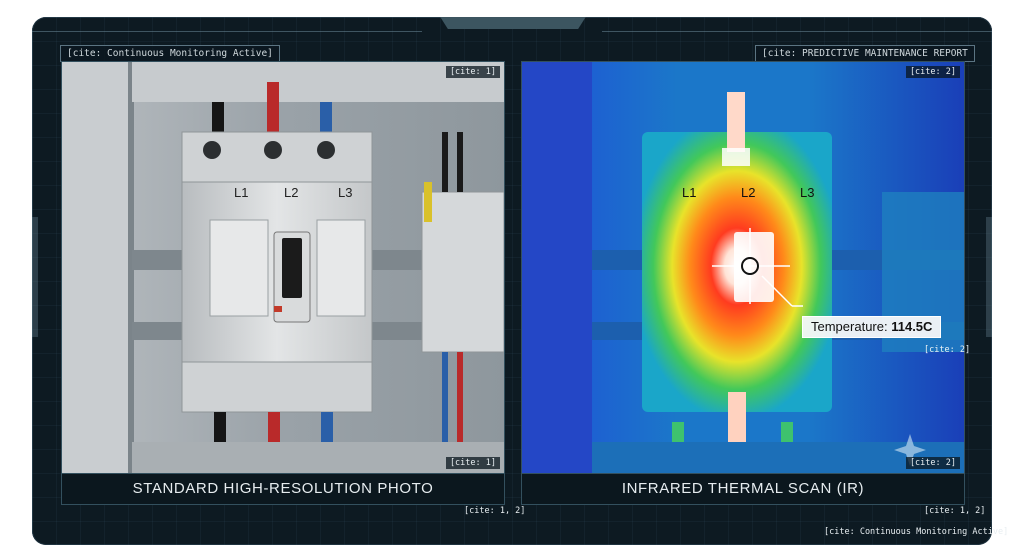 The image size is (1024, 560). Describe the element at coordinates (916, 532) in the screenshot. I see `footer-citation: [cite: Continuous Monitoring Active]` at that location.